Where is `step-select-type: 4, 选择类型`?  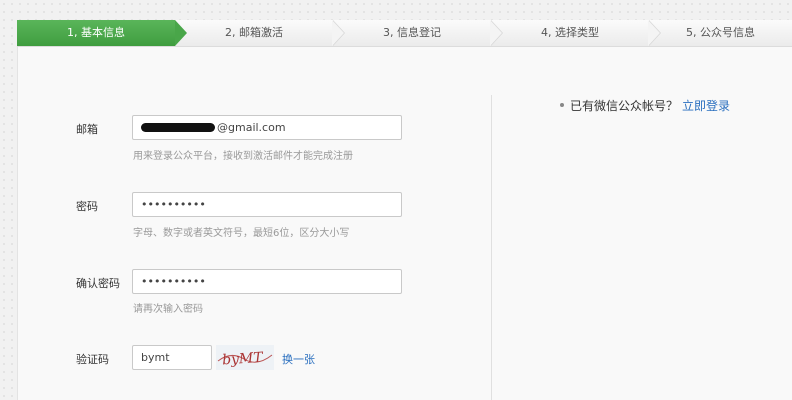 step-select-type: 4, 选择类型 is located at coordinates (570, 32).